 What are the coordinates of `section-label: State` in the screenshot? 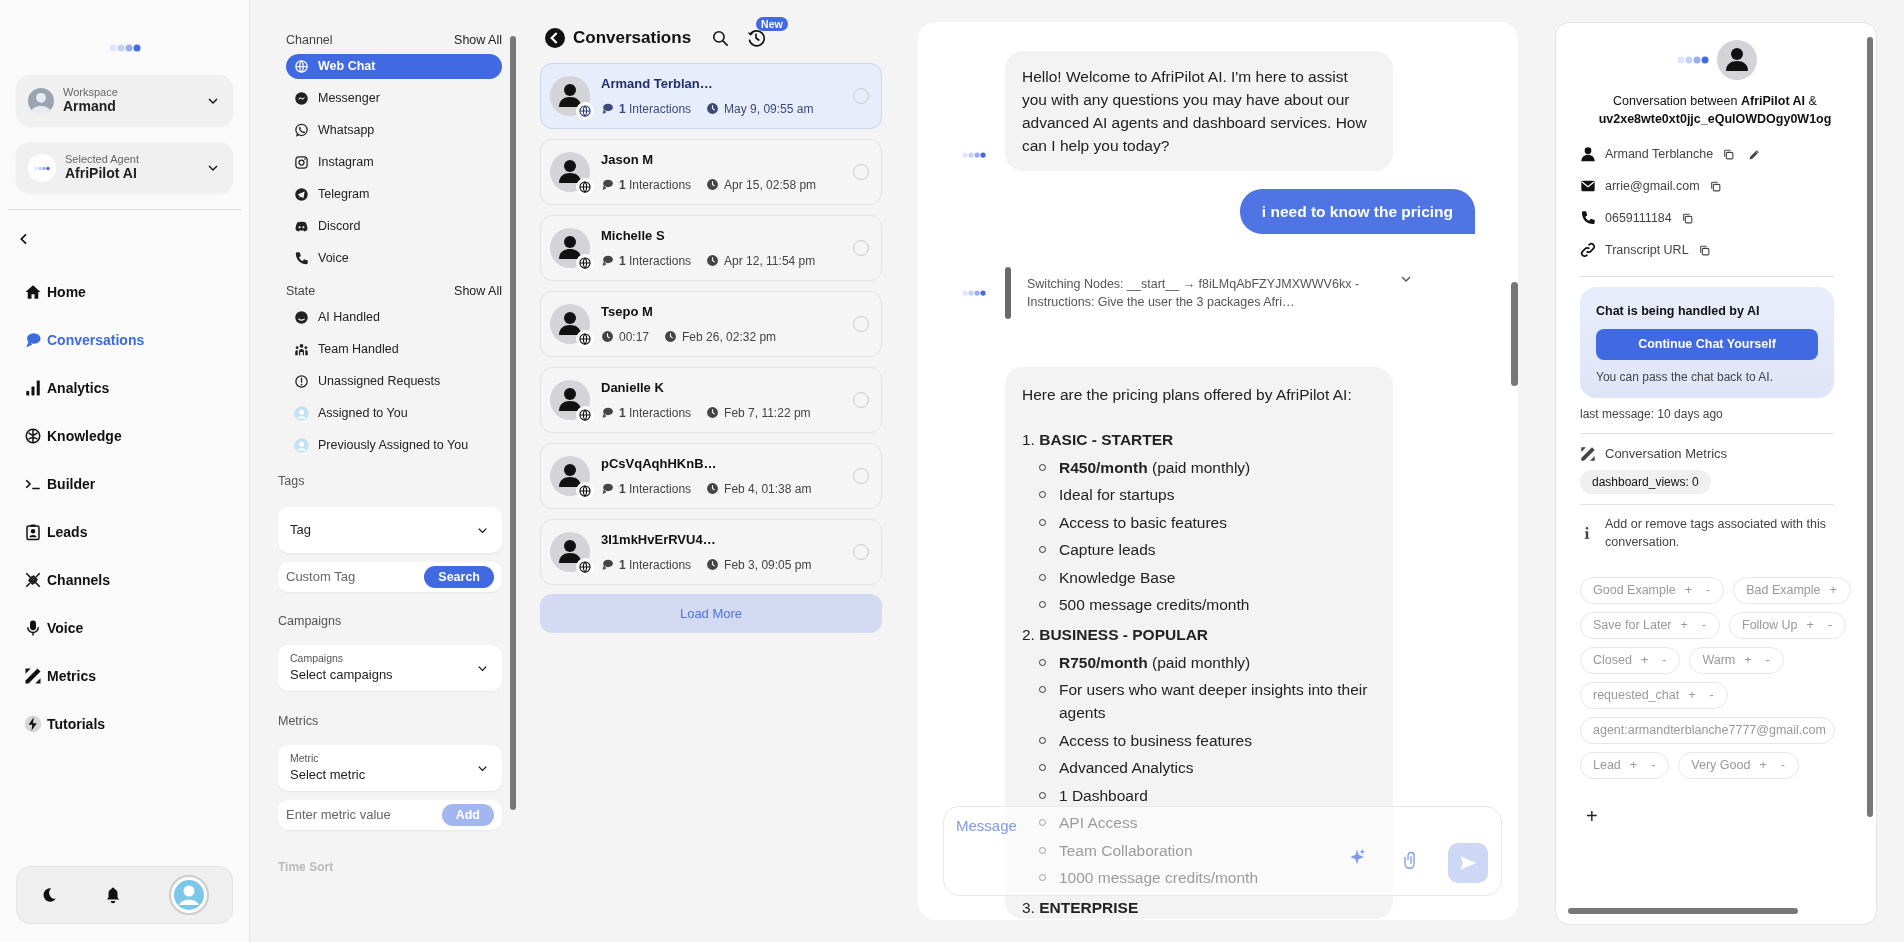 It's located at (301, 291).